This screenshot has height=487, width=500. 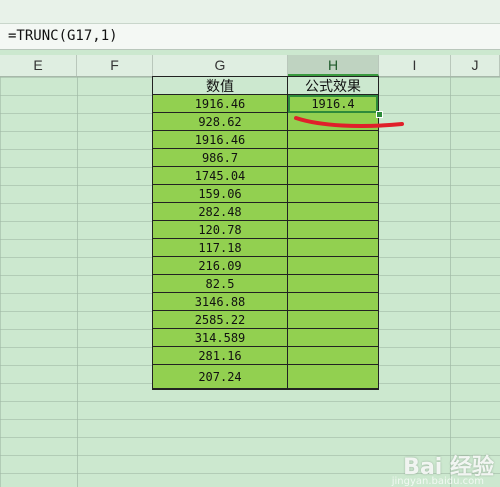 What do you see at coordinates (437, 481) in the screenshot?
I see `watermark-url: jingyan.baidu.com` at bounding box center [437, 481].